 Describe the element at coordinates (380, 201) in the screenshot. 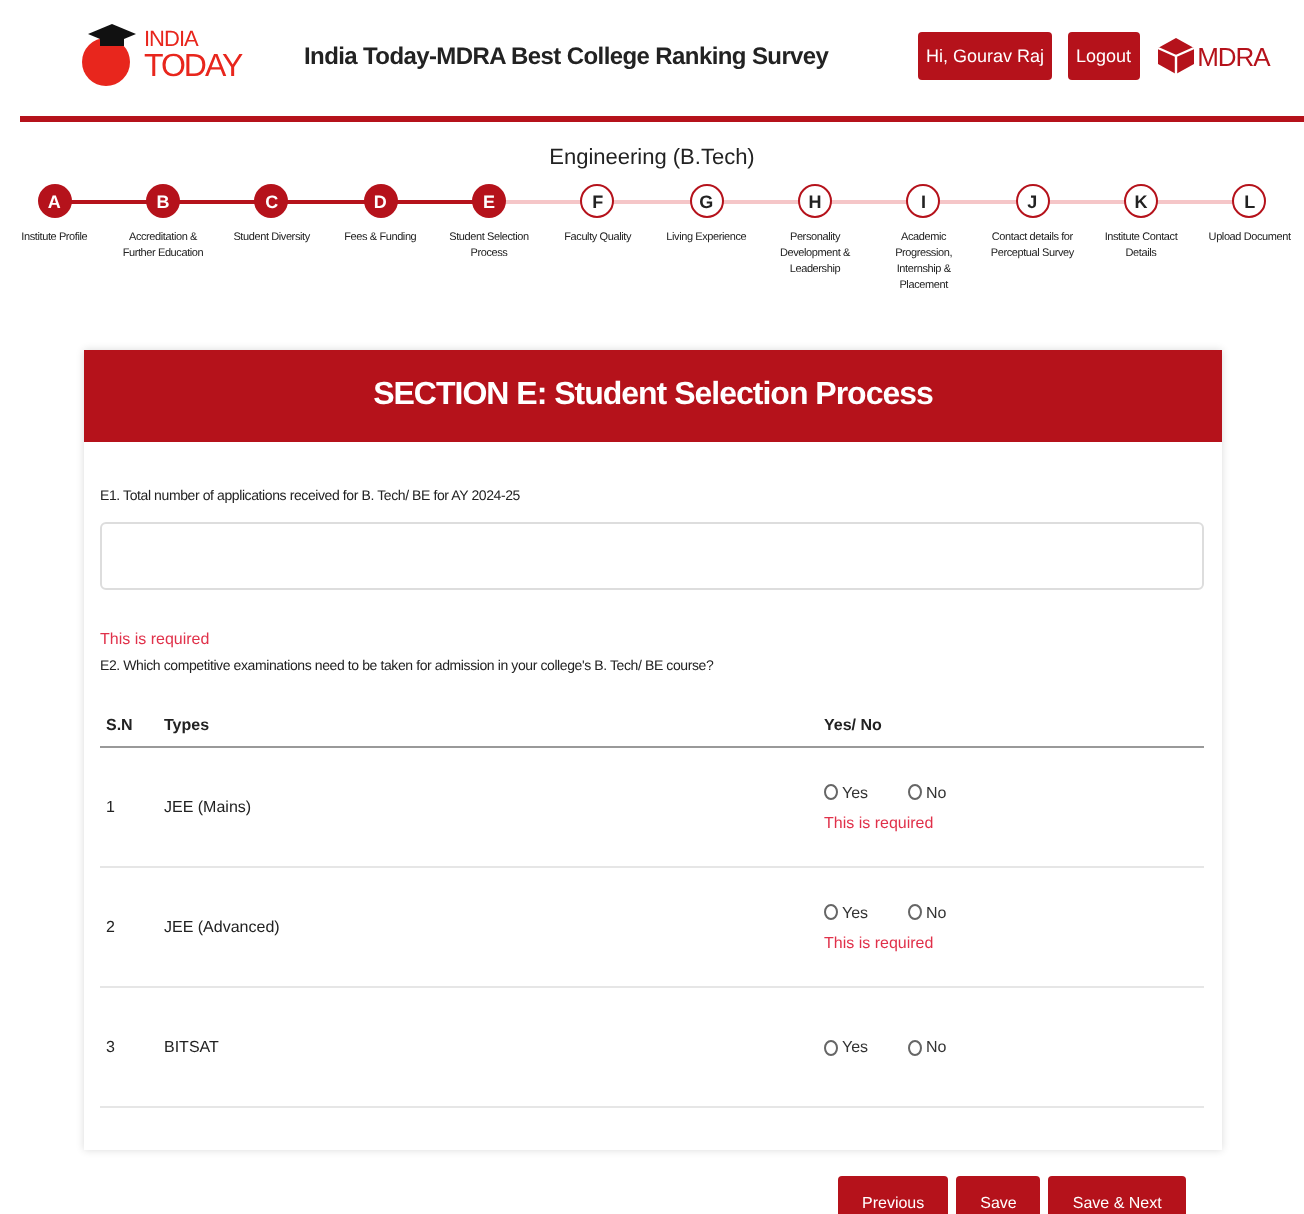

I see `step-circle: D` at that location.